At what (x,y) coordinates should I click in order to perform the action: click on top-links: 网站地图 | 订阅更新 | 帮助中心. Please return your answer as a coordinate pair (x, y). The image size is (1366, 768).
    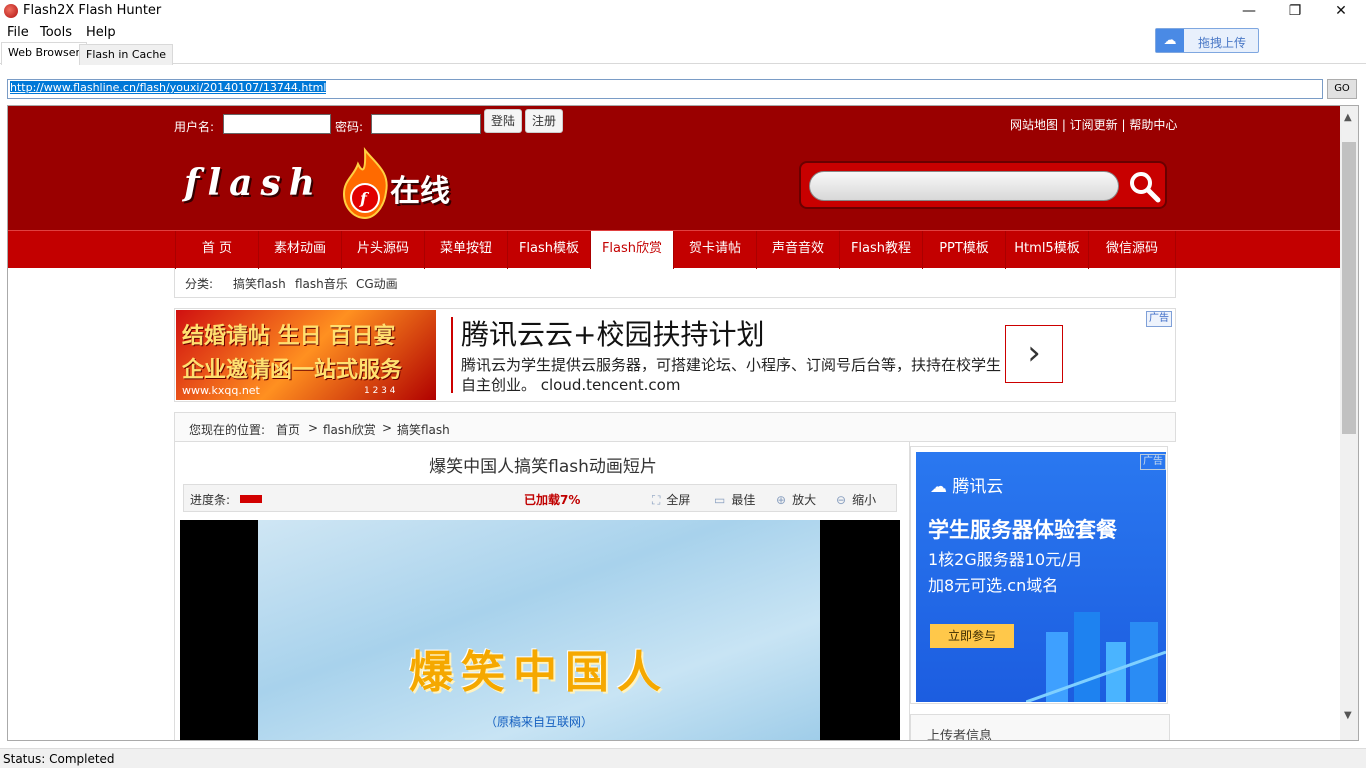
    Looking at the image, I should click on (1093, 124).